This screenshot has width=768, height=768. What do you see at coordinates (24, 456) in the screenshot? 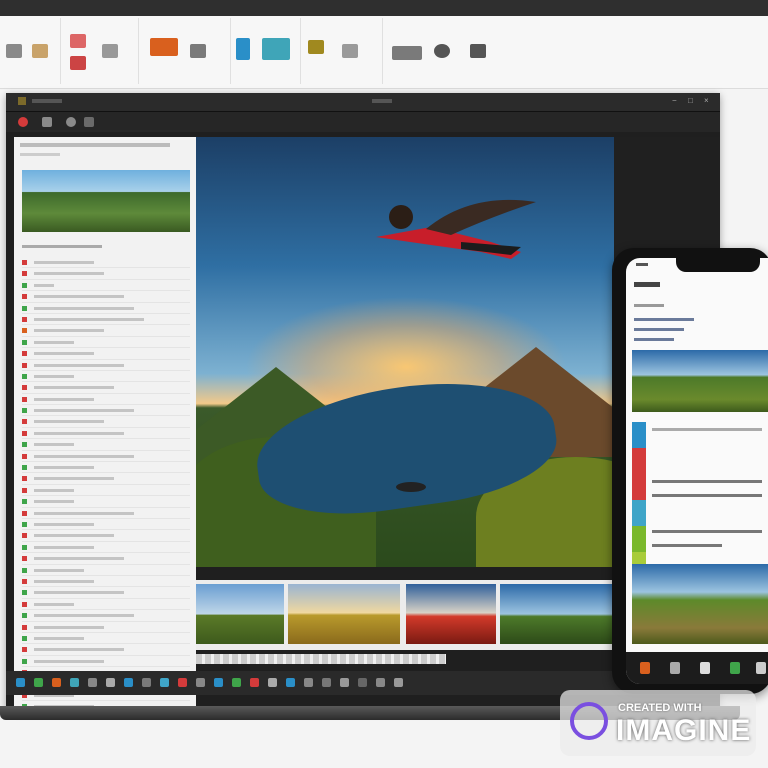
I see `layer-color-icon` at bounding box center [24, 456].